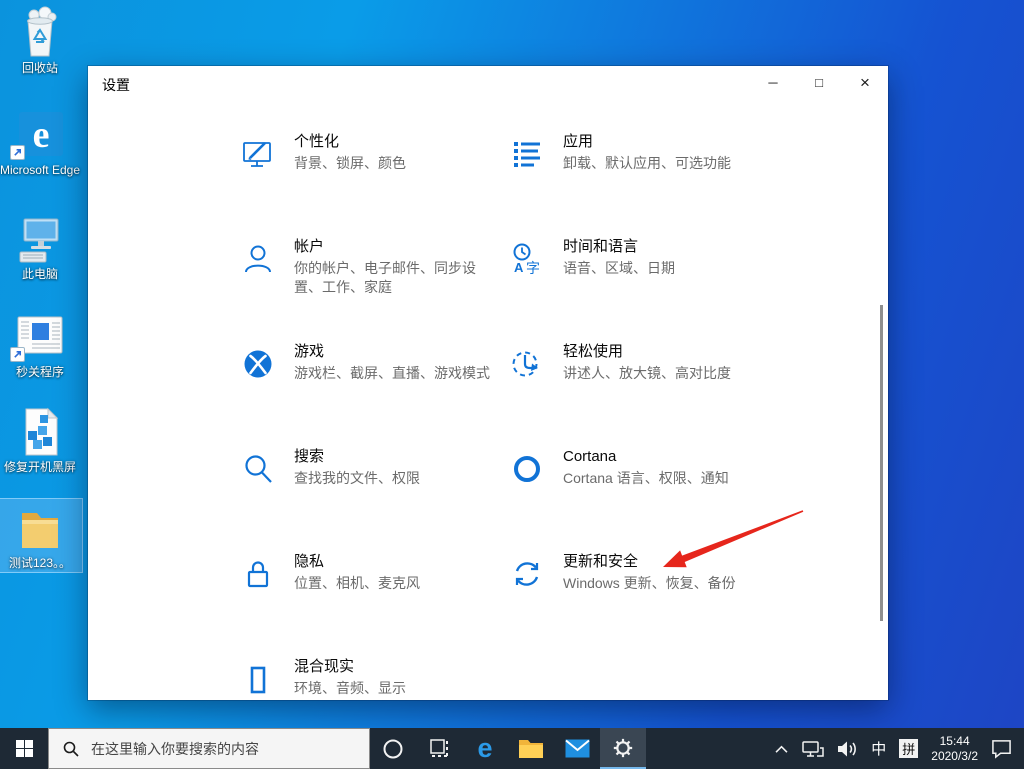 This screenshot has height=769, width=1024. Describe the element at coordinates (363, 364) in the screenshot. I see `settings-category-gaming: 游戏 游戏栏、截屏、直播、游戏模式` at that location.